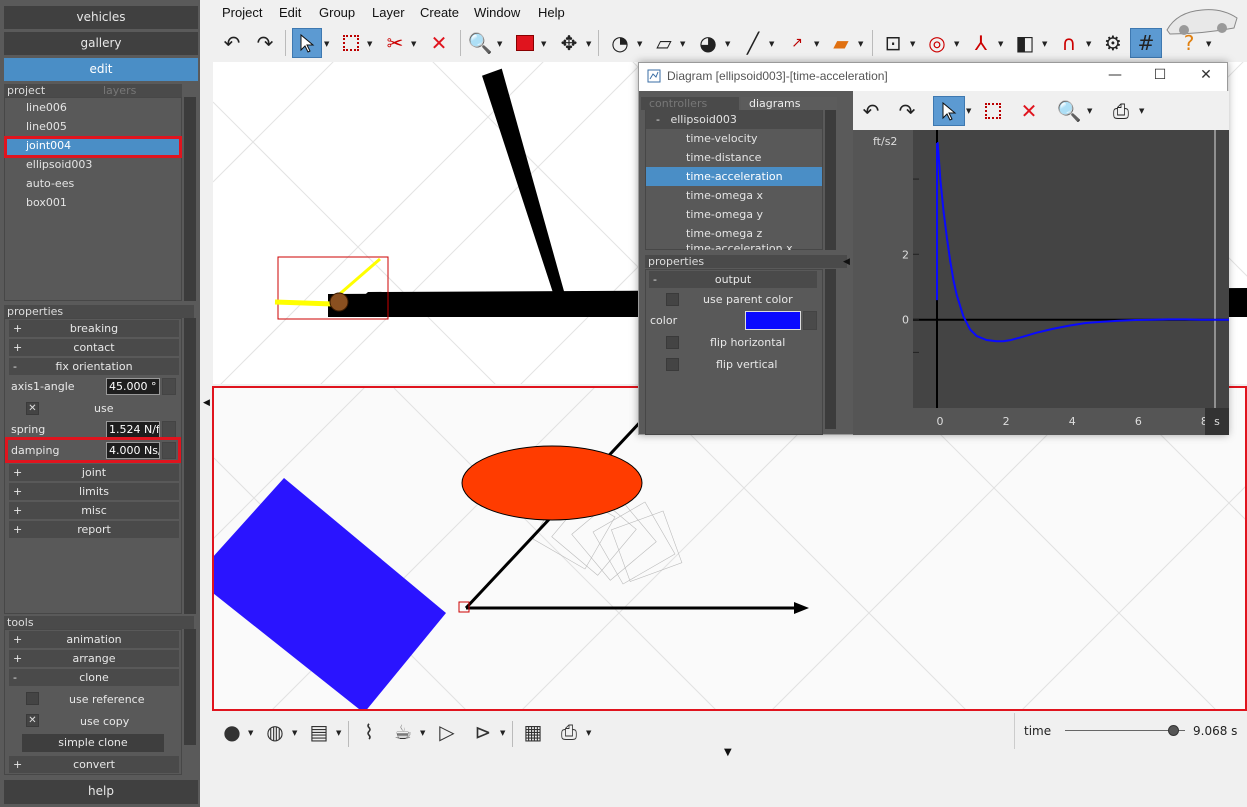 The width and height of the screenshot is (1247, 807). Describe the element at coordinates (101, 792) in the screenshot. I see `help-button: help` at that location.